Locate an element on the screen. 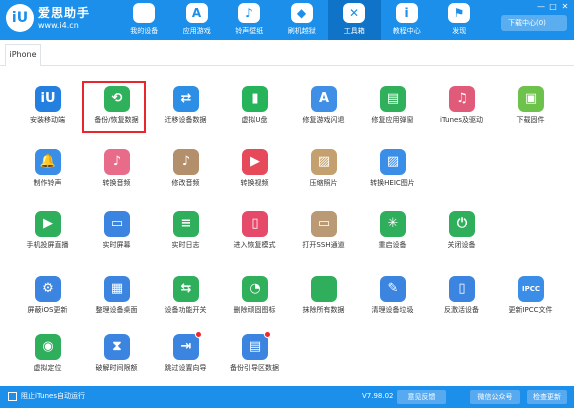 The height and width of the screenshot is (408, 574). nav-label: 我的设备 is located at coordinates (144, 31).